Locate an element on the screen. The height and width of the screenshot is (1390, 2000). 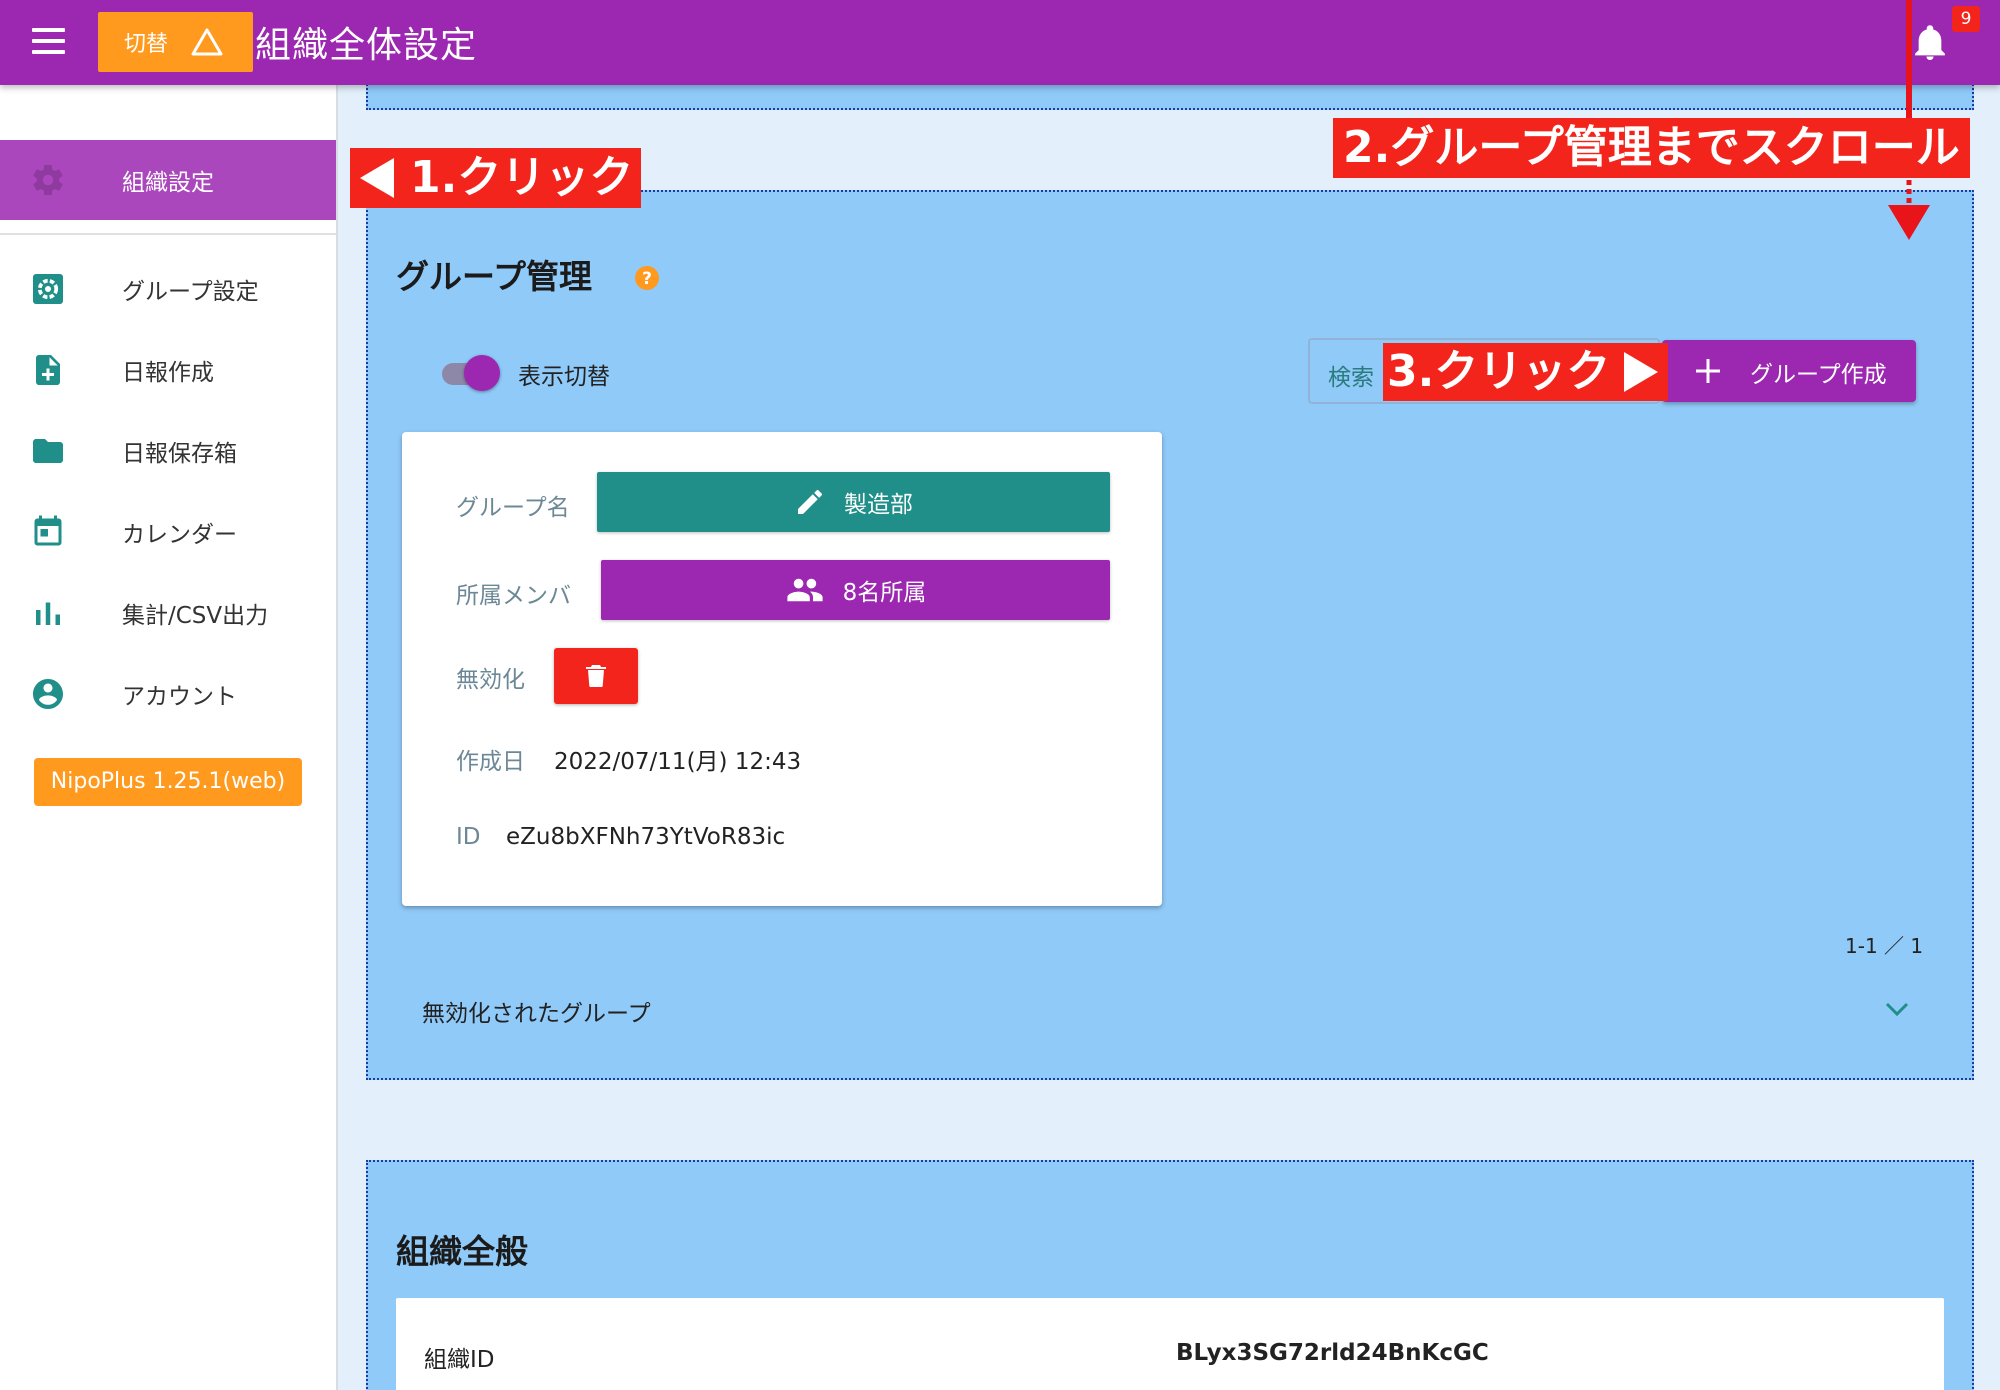
disabled-groups-expander: 無効化されたグループ is located at coordinates (536, 1011).